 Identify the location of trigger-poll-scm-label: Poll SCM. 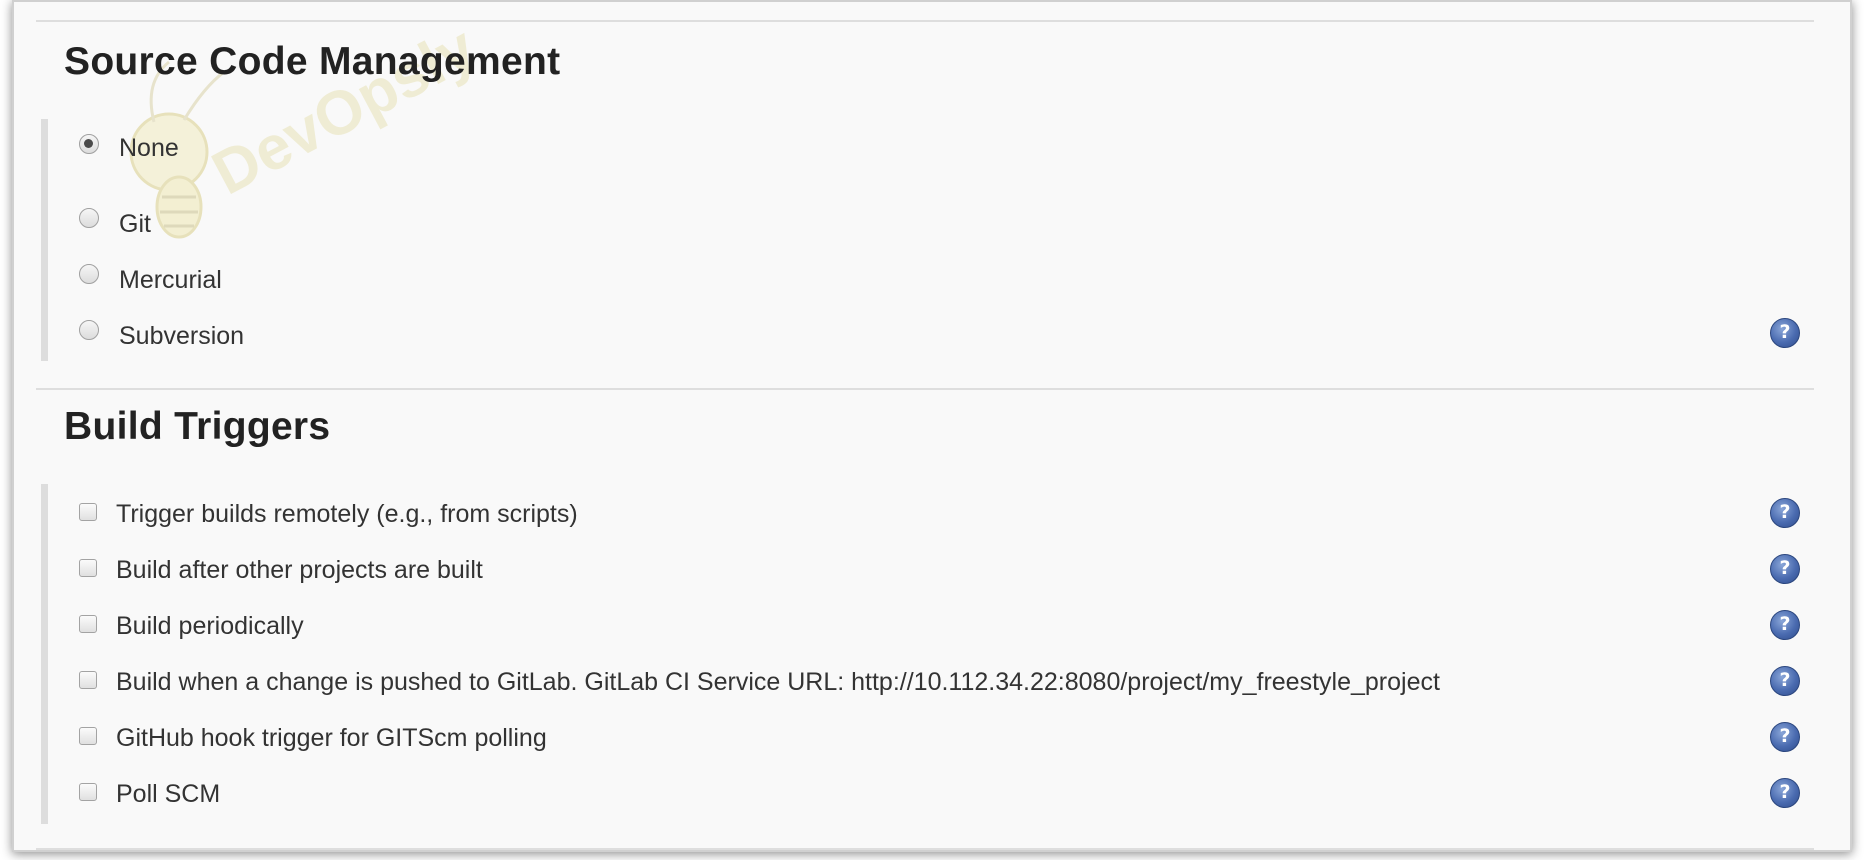
(168, 794).